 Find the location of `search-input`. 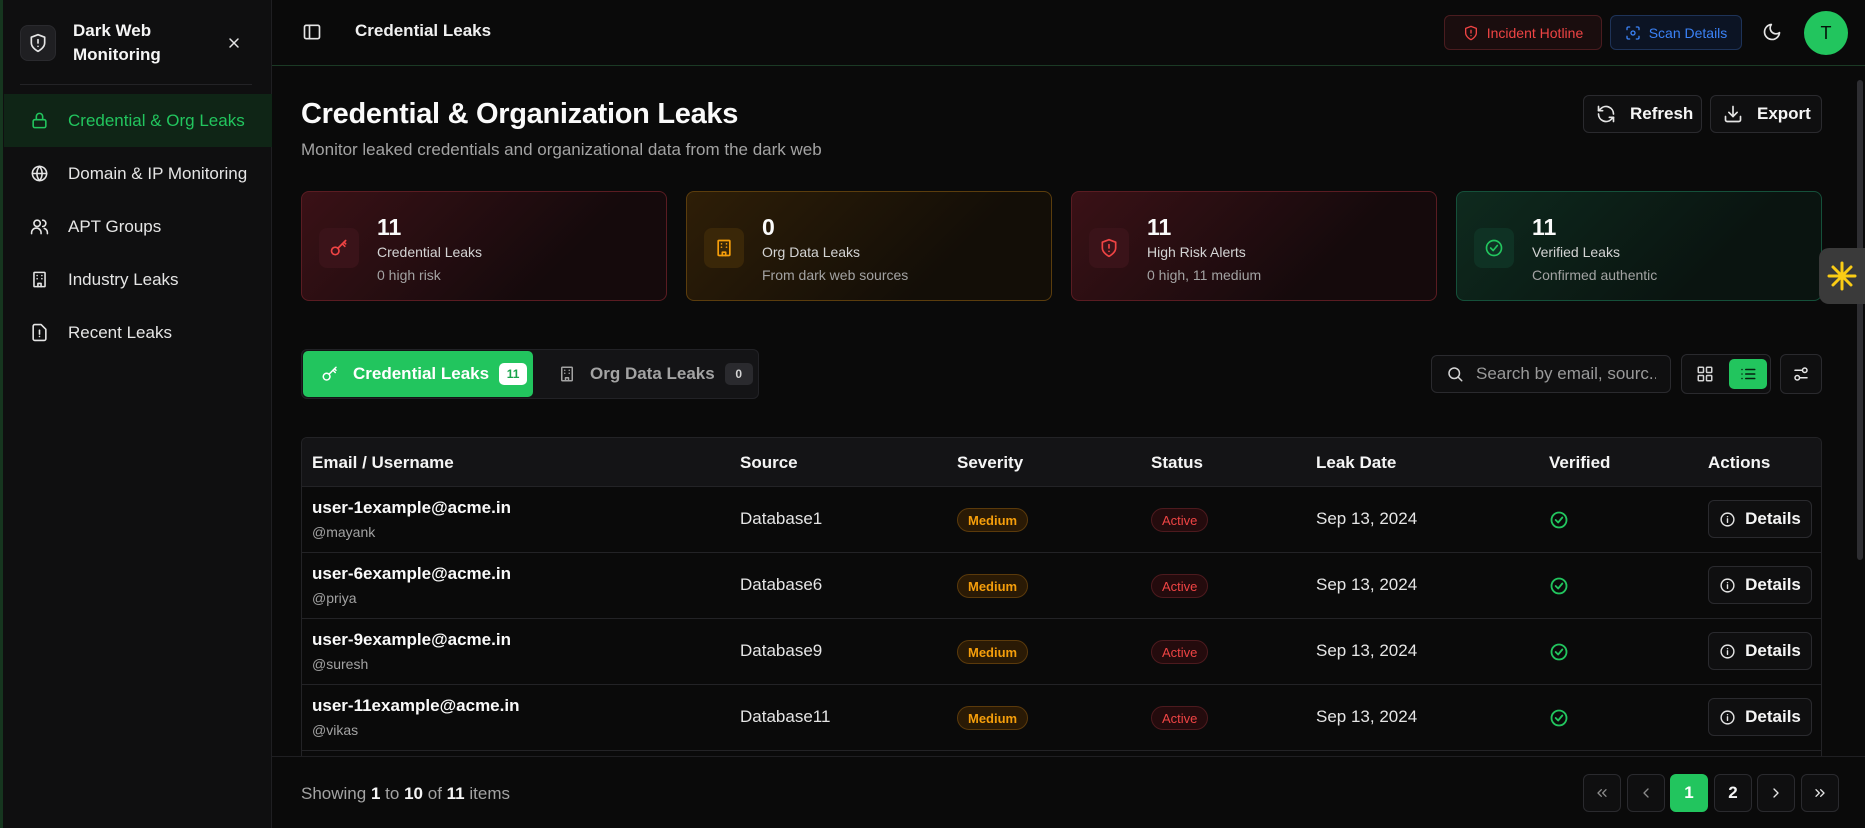

search-input is located at coordinates (1566, 374).